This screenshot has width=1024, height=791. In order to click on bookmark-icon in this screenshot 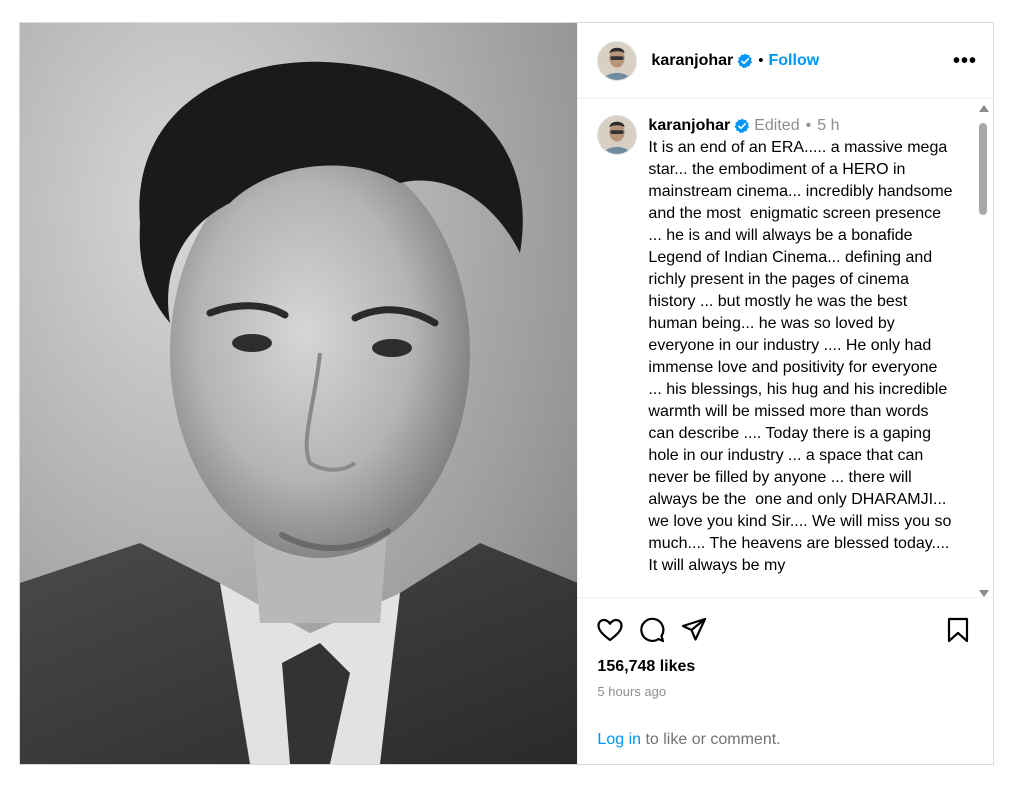, I will do `click(958, 630)`.